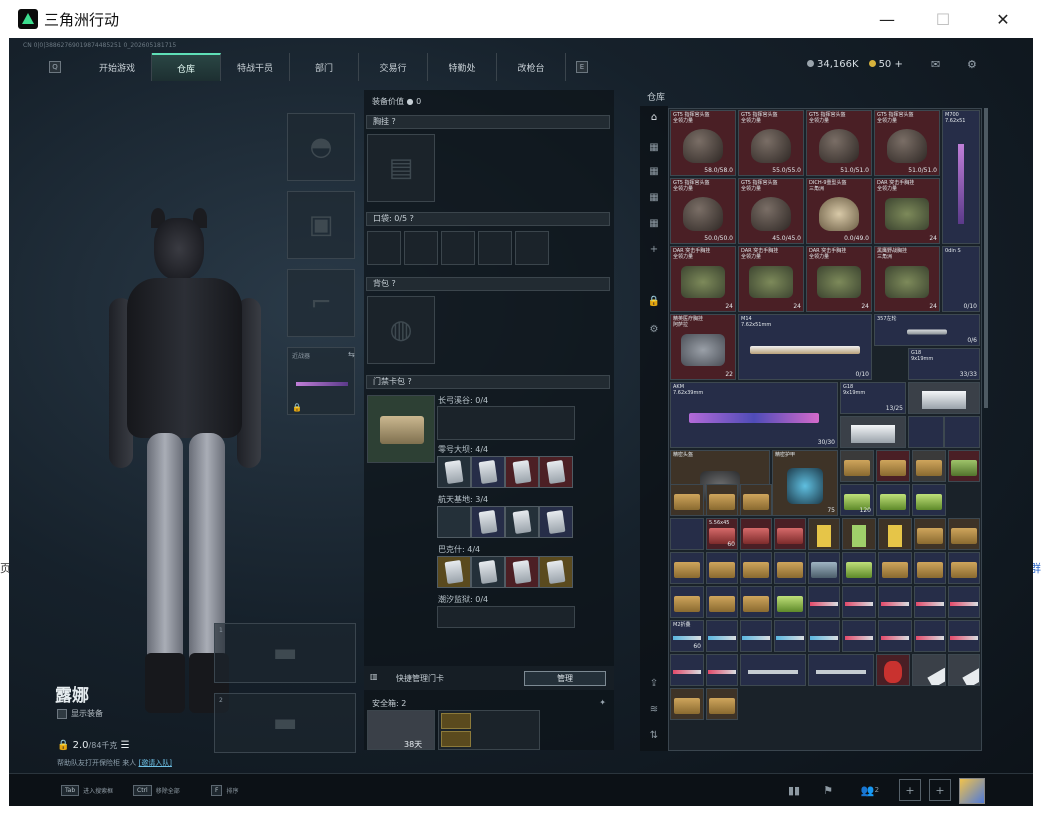 This screenshot has height=815, width=1042. What do you see at coordinates (887, 19) in the screenshot?
I see `minimize-button: —` at bounding box center [887, 19].